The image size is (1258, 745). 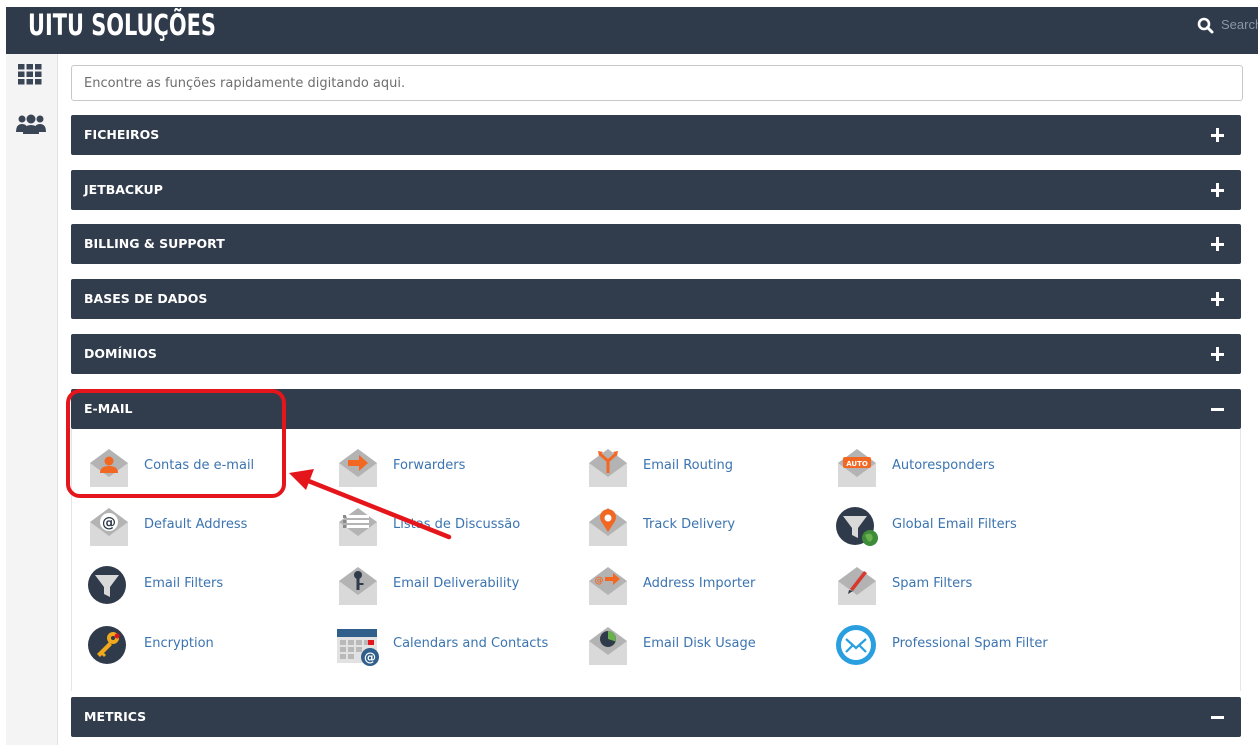 I want to click on panel-title: BASES DE DADOS, so click(x=146, y=298).